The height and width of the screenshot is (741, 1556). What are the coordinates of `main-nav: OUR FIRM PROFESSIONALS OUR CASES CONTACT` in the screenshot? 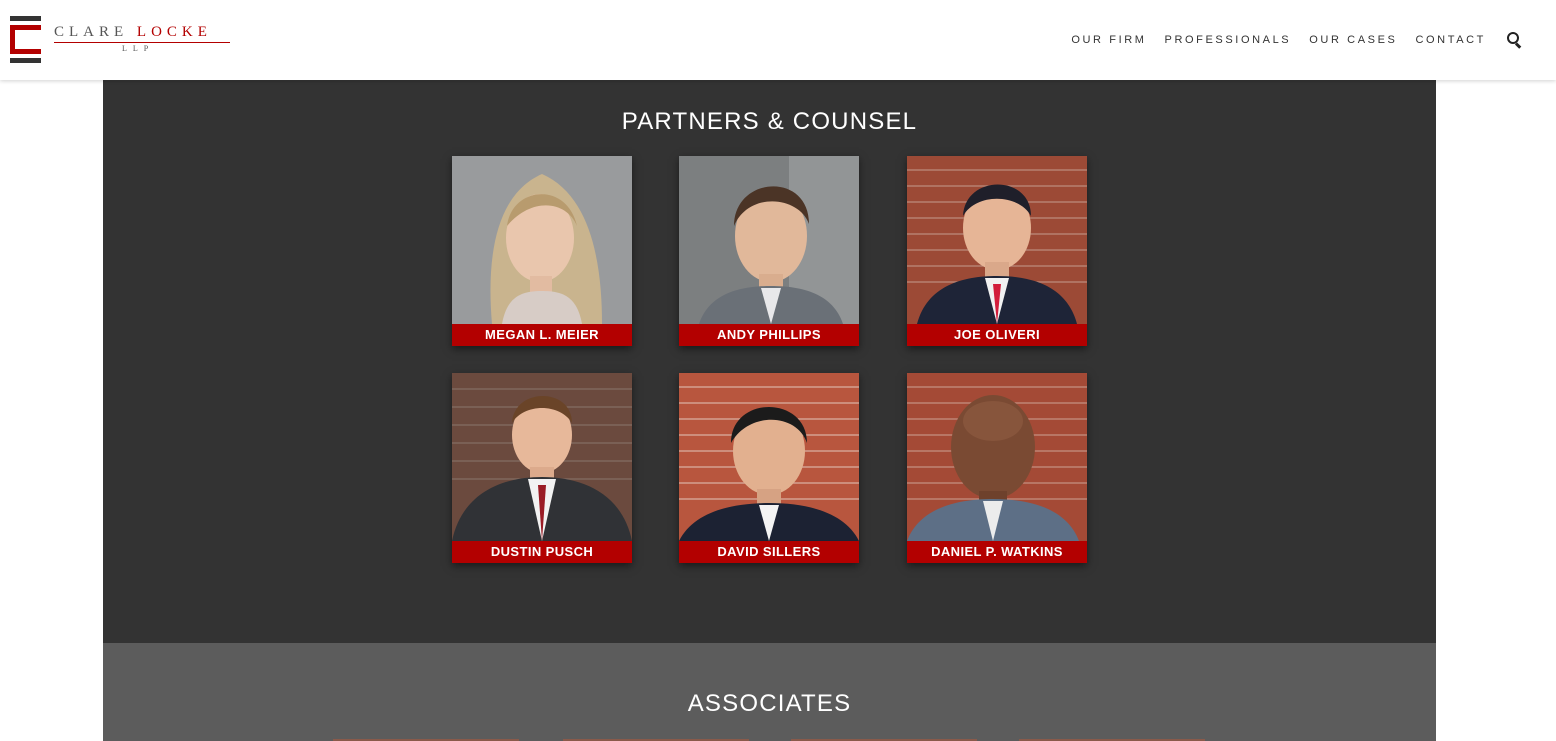 It's located at (1287, 40).